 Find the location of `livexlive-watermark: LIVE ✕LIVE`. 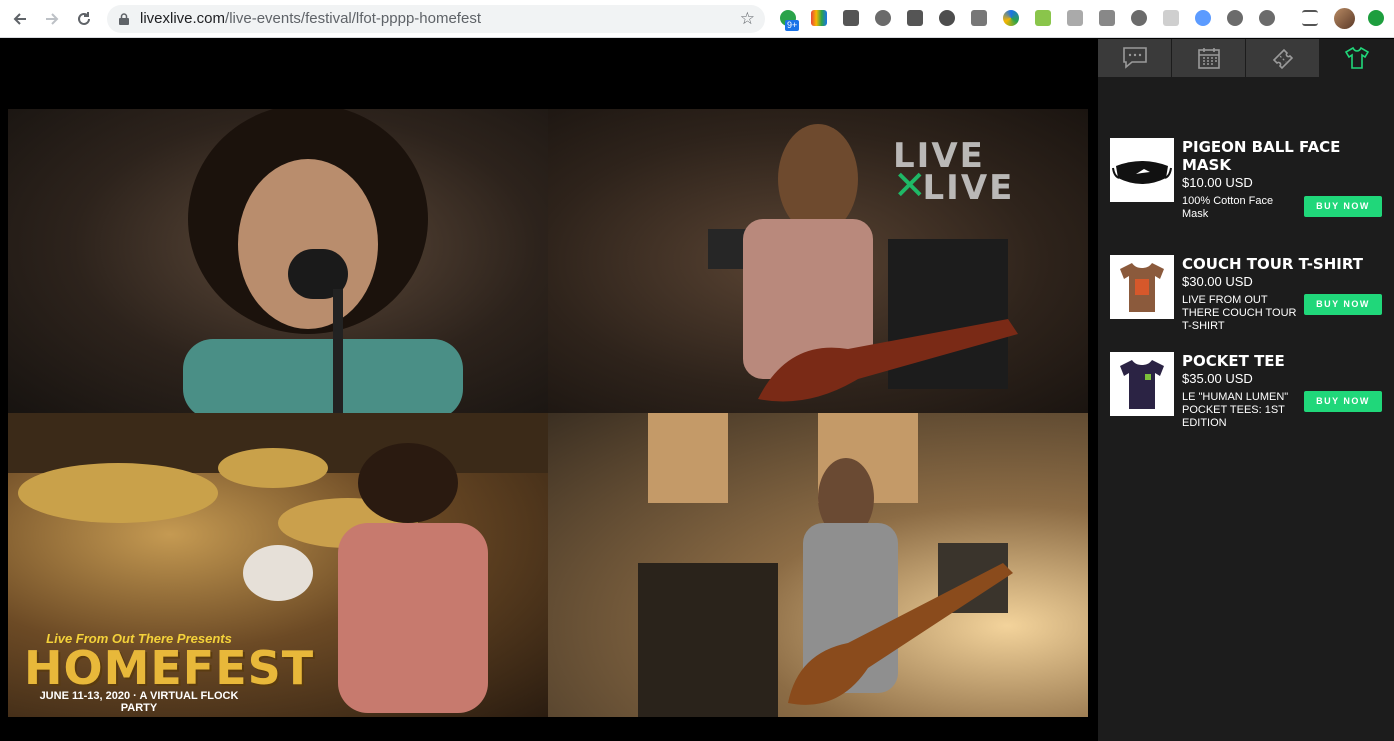

livexlive-watermark: LIVE ✕LIVE is located at coordinates (953, 172).